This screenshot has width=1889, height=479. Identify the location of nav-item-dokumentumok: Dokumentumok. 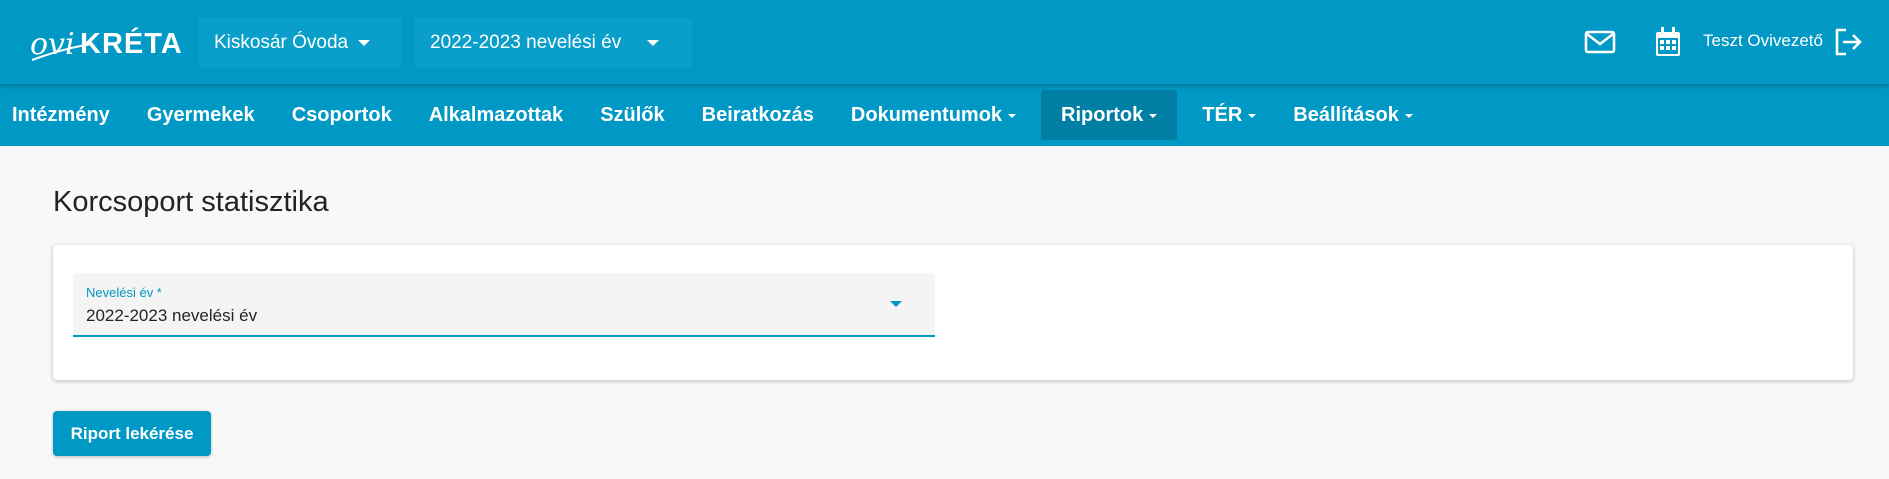
(933, 115).